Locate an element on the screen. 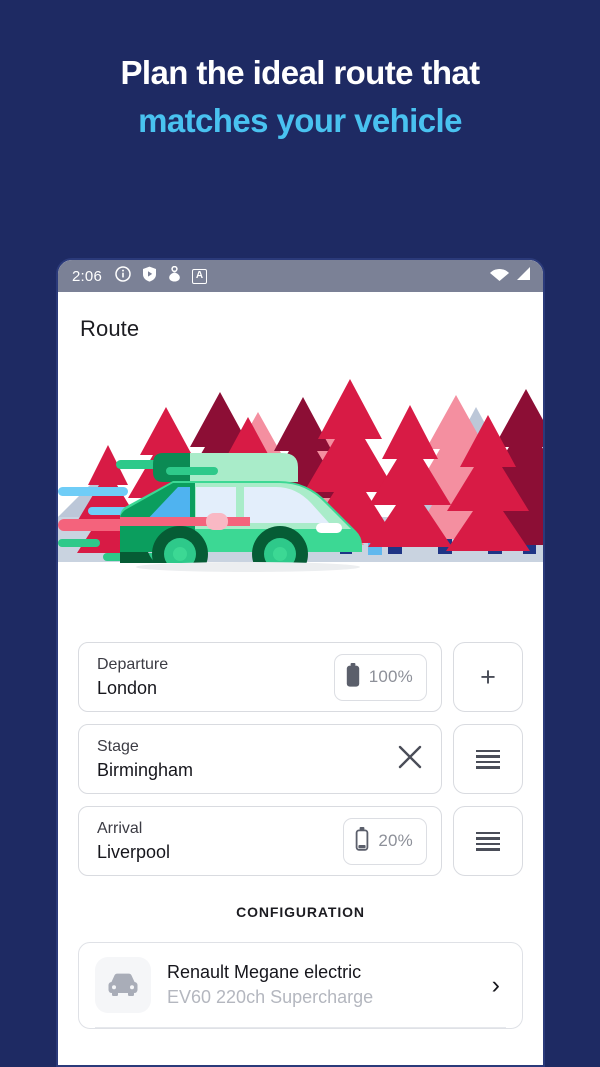 This screenshot has width=600, height=1067. close-icon is located at coordinates (410, 759).